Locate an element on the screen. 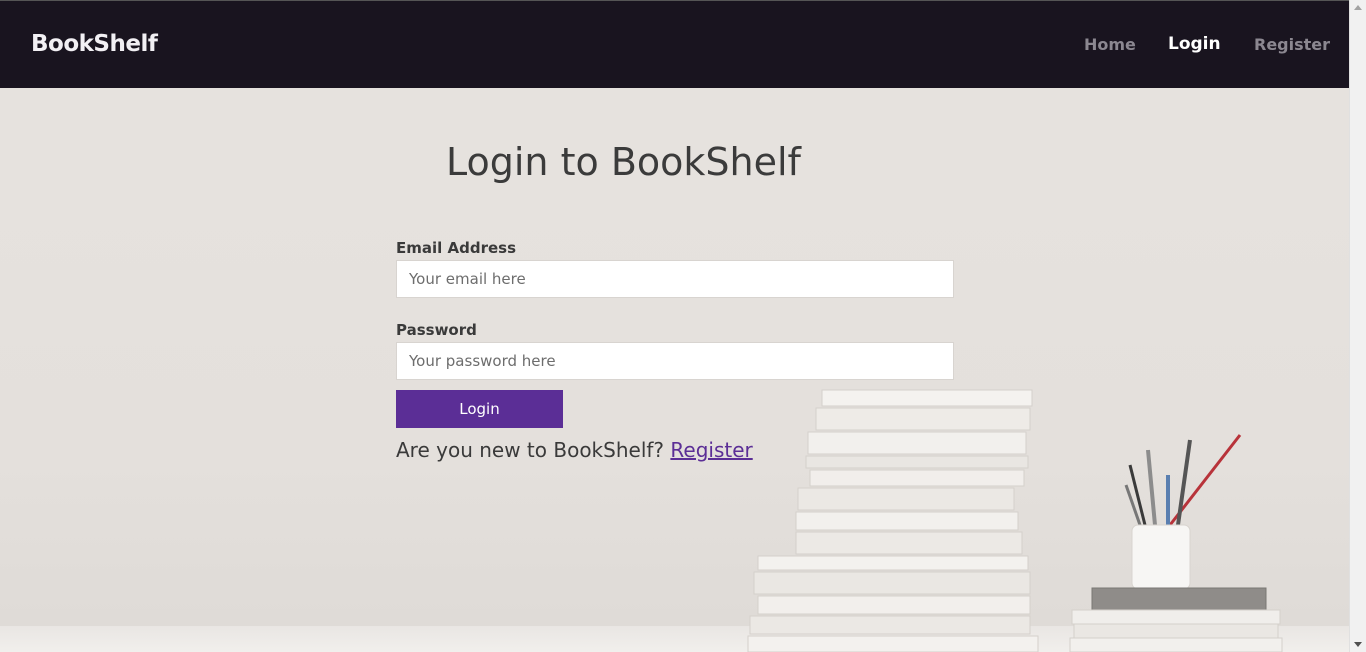  scroll-up-arrow-icon is located at coordinates (1358, 7).